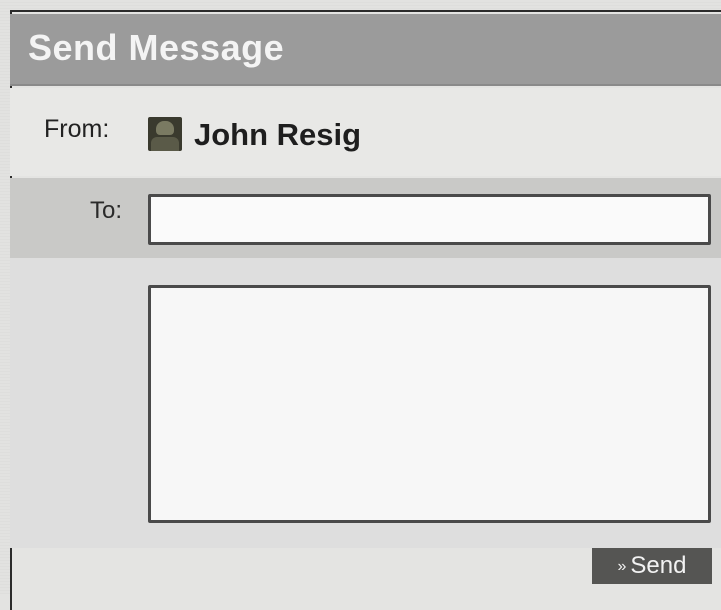  What do you see at coordinates (658, 565) in the screenshot?
I see `send-button-label: Send` at bounding box center [658, 565].